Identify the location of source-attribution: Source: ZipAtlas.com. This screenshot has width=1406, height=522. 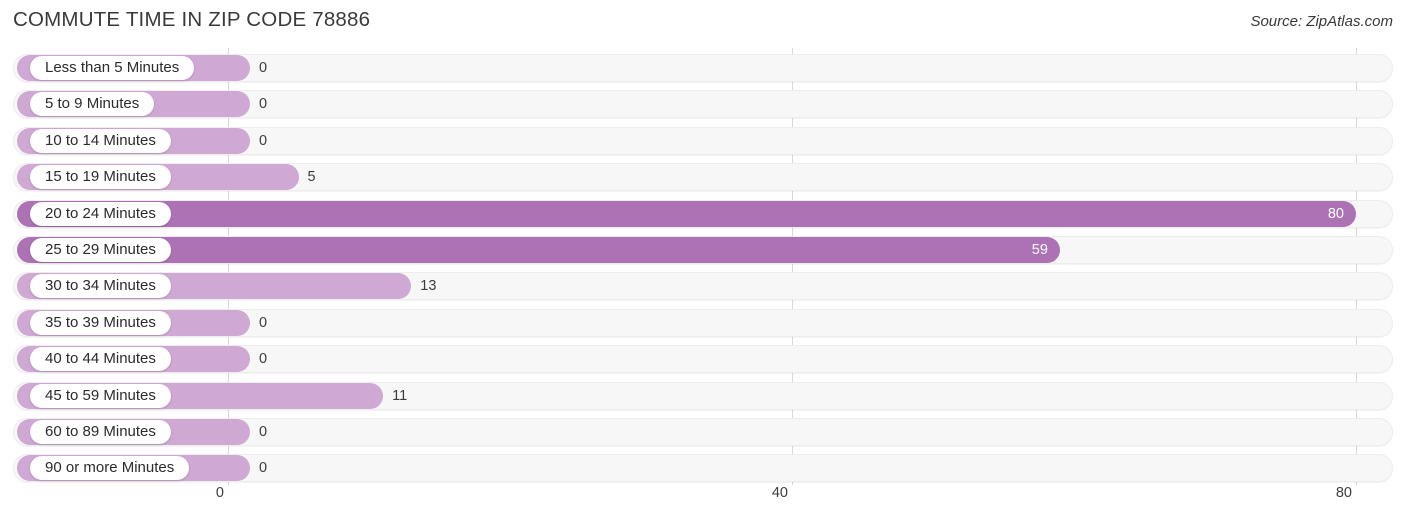
(1321, 21).